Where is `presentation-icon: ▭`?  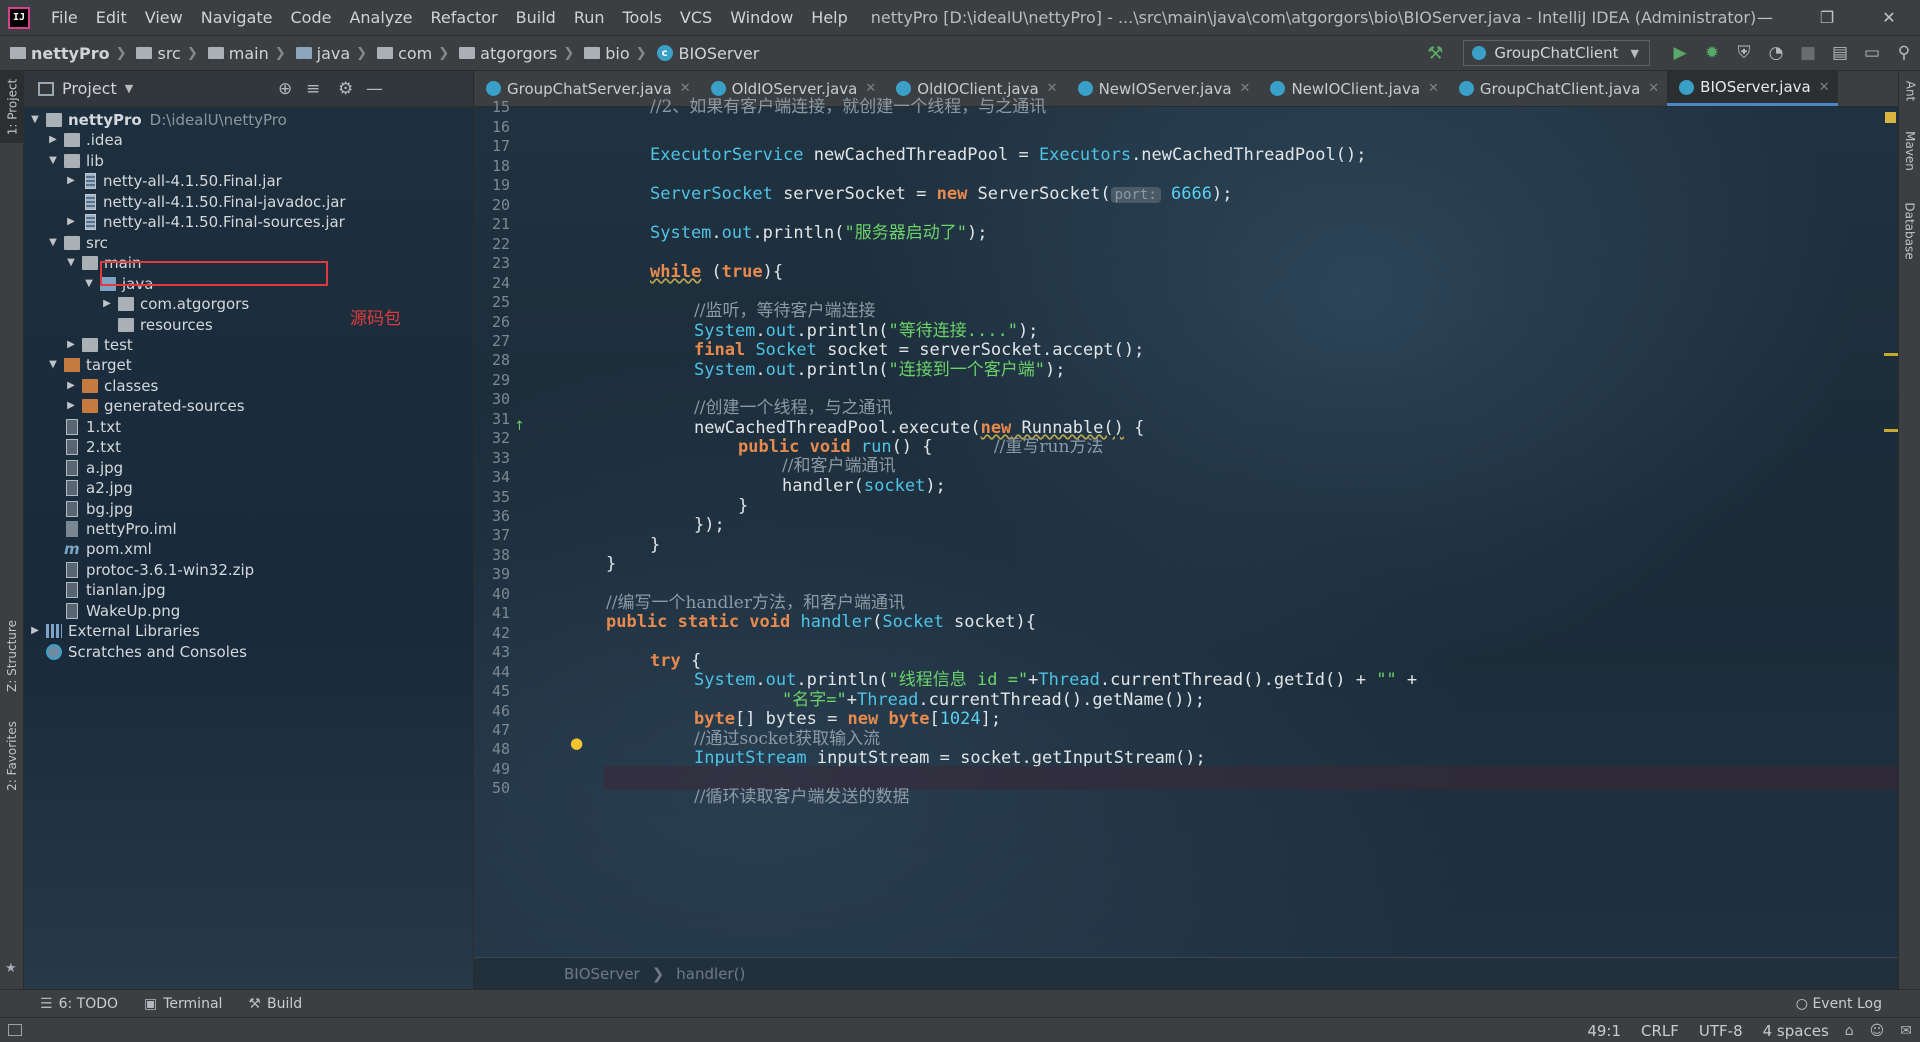 presentation-icon: ▭ is located at coordinates (1872, 53).